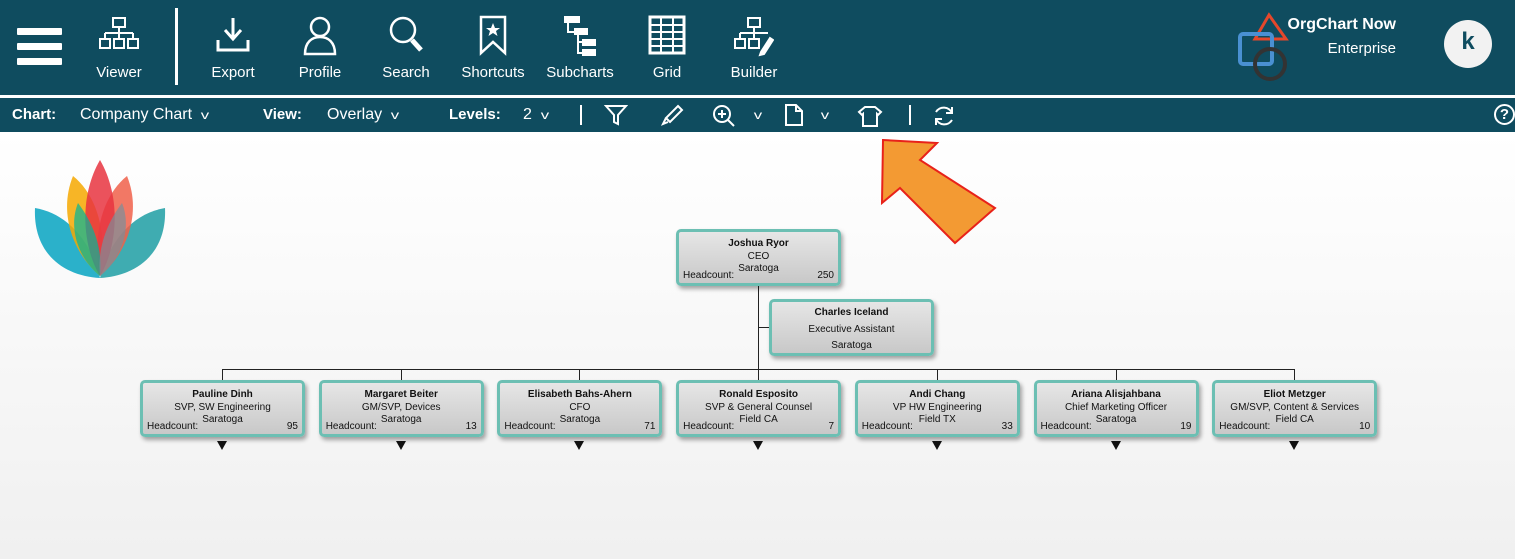 The height and width of the screenshot is (559, 1515). I want to click on subcharts-icon, so click(580, 36).